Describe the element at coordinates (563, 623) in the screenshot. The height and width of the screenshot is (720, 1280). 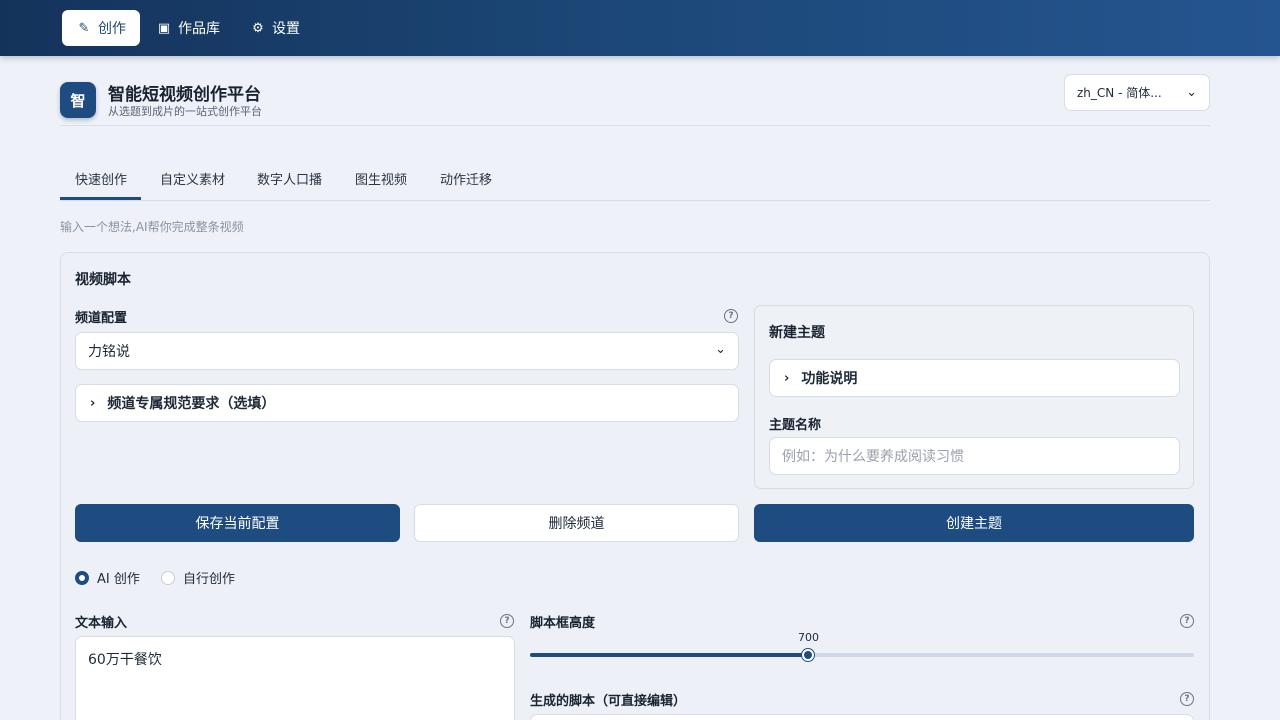
I see `script-height-label: 脚本框高度` at that location.